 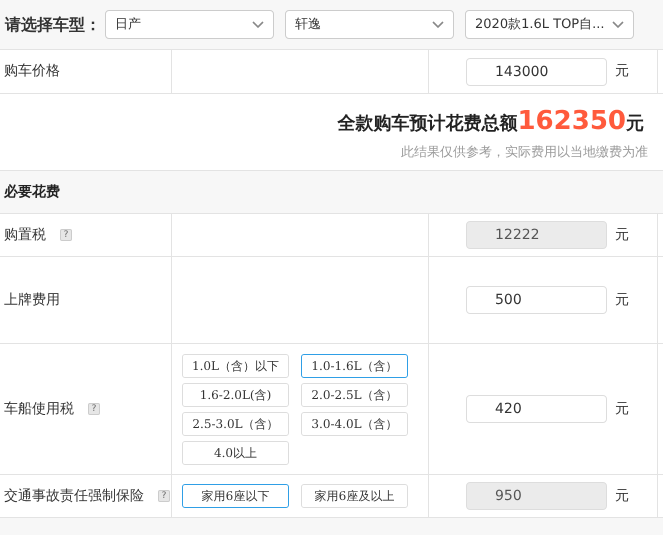 What do you see at coordinates (25, 235) in the screenshot?
I see `row-label: 购置税` at bounding box center [25, 235].